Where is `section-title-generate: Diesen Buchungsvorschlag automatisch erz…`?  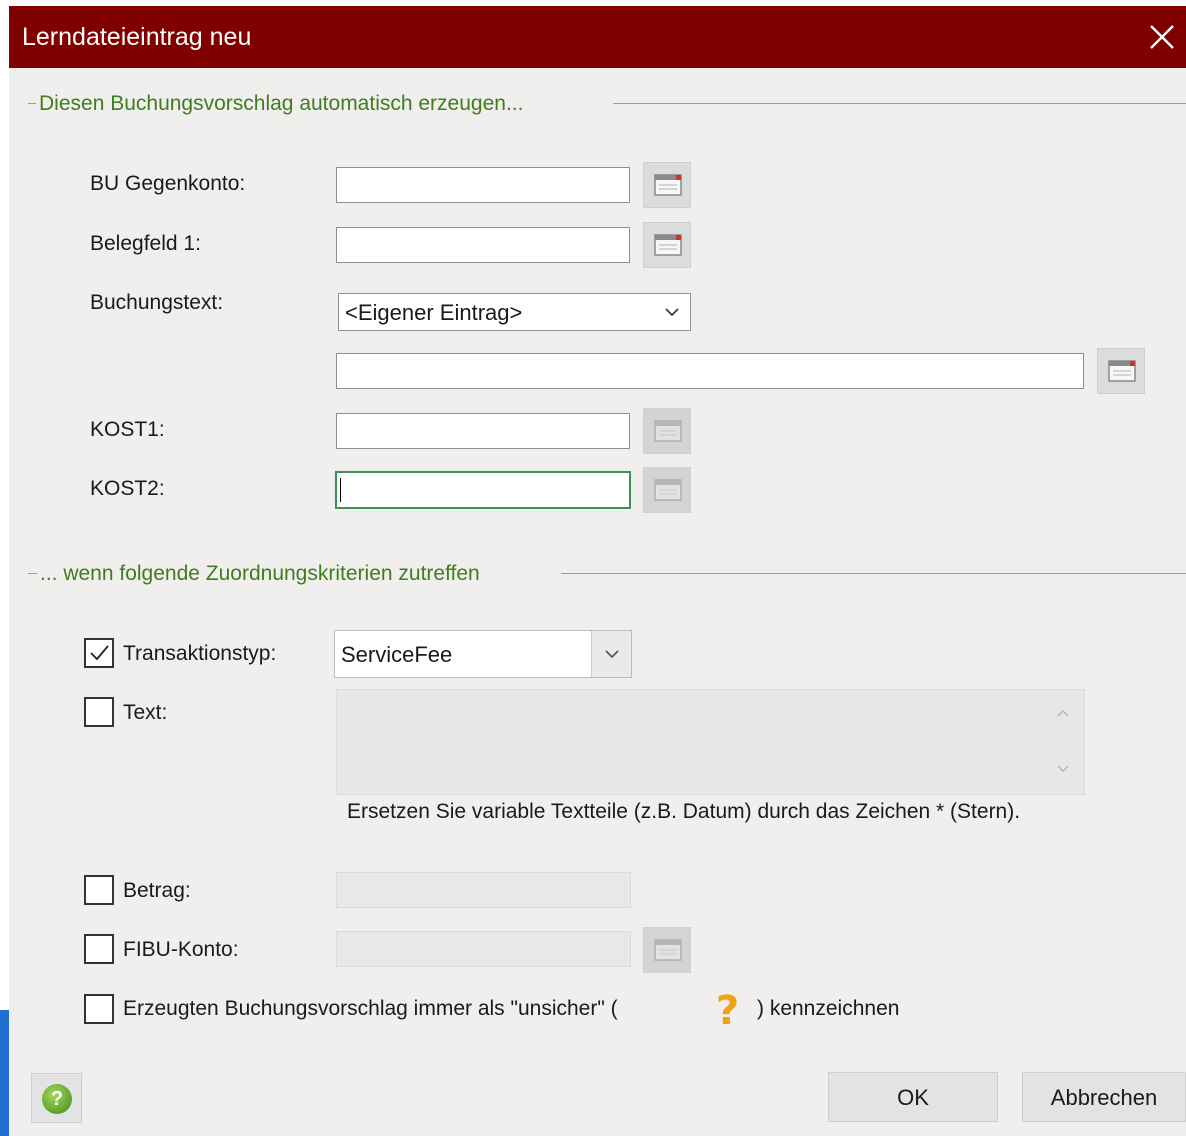 section-title-generate: Diesen Buchungsvorschlag automatisch erz… is located at coordinates (281, 104).